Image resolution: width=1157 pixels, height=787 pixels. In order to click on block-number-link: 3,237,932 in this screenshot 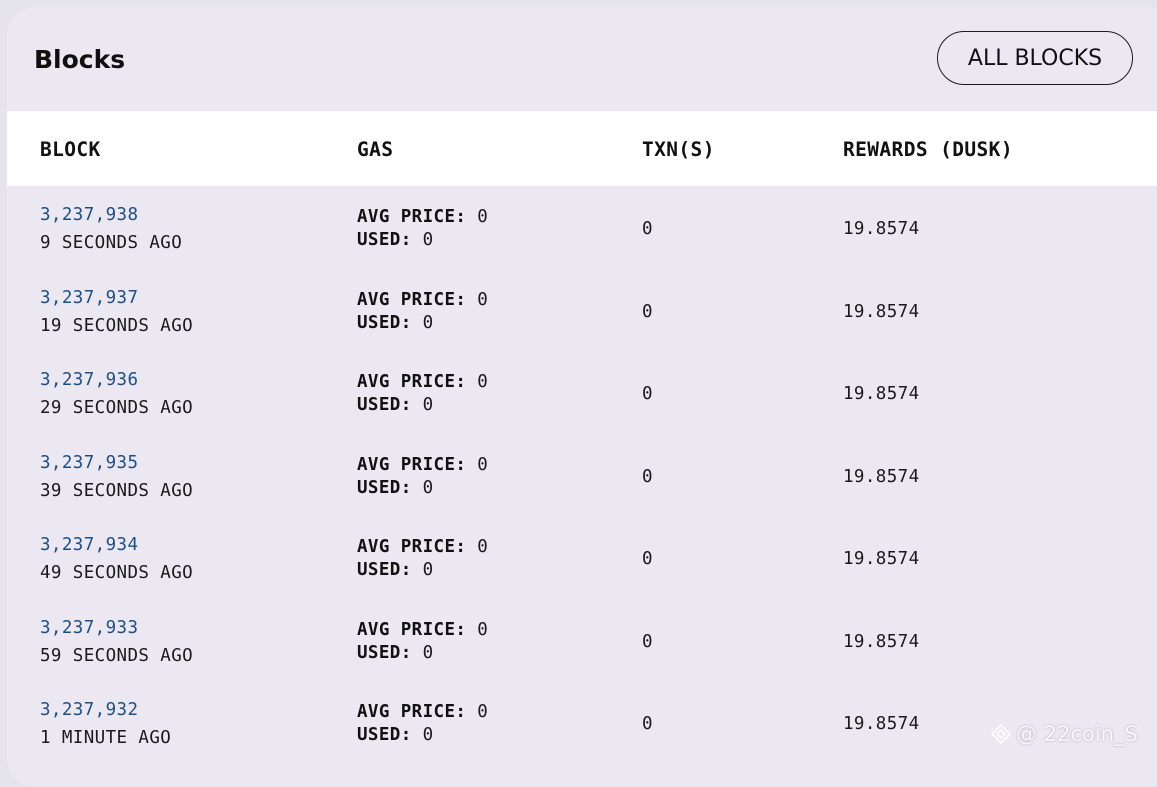, I will do `click(89, 710)`.